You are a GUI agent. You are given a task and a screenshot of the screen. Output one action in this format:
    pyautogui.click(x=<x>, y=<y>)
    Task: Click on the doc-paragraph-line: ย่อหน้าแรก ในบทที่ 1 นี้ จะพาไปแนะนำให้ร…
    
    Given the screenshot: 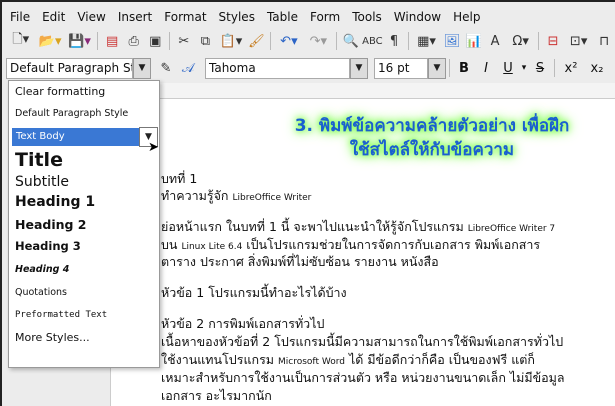 What is the action you would take?
    pyautogui.click(x=358, y=227)
    